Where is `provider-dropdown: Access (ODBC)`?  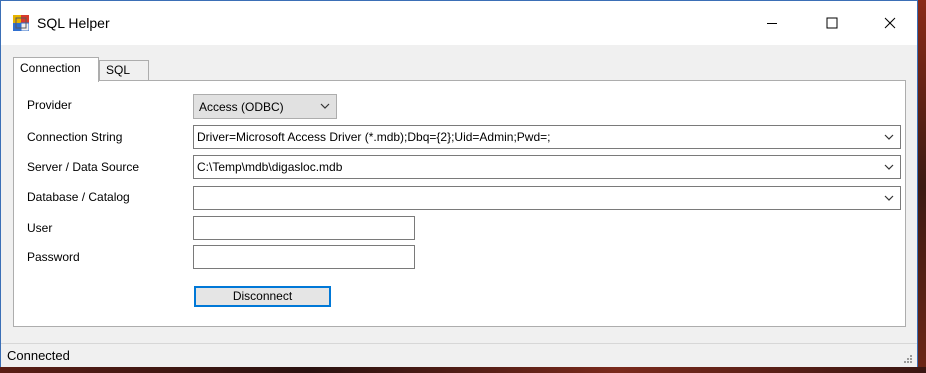
provider-dropdown: Access (ODBC) is located at coordinates (265, 106).